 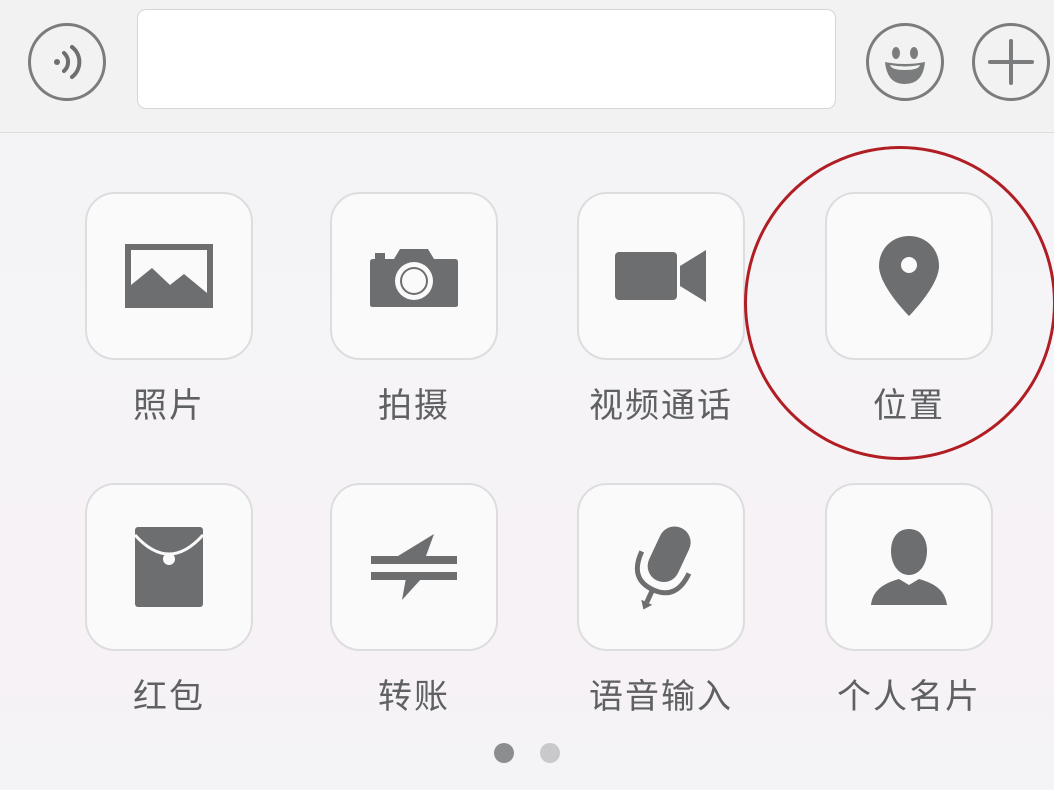 I want to click on contact-card-label: 个人名片, so click(x=909, y=697).